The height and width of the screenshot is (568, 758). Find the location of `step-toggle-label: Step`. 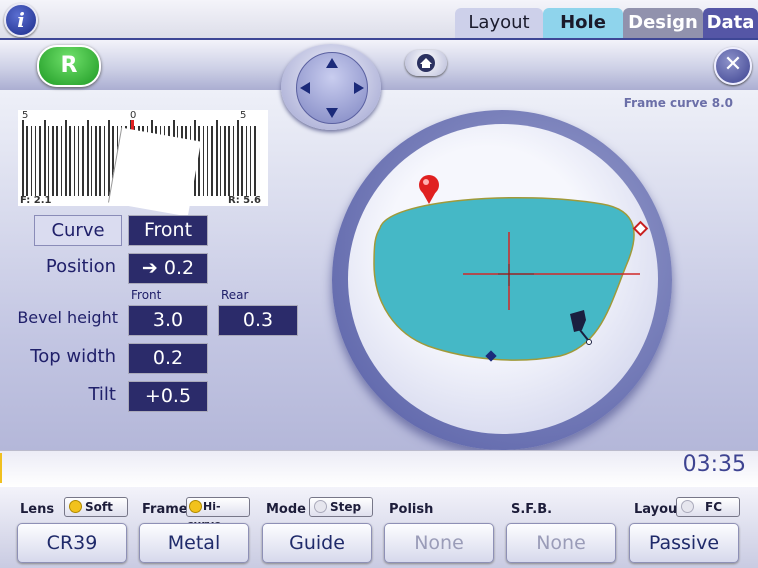

step-toggle-label: Step is located at coordinates (346, 507).